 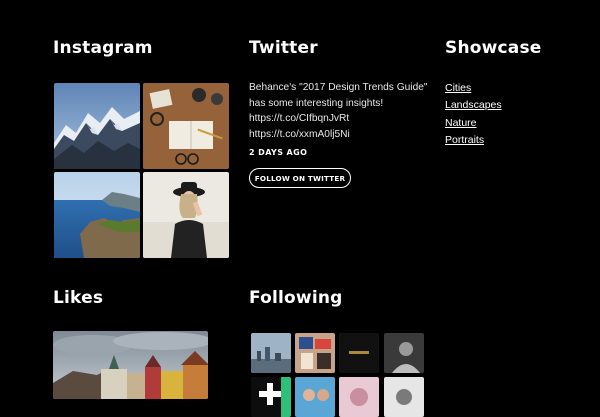 What do you see at coordinates (186, 215) in the screenshot?
I see `instagram-photo-portrait` at bounding box center [186, 215].